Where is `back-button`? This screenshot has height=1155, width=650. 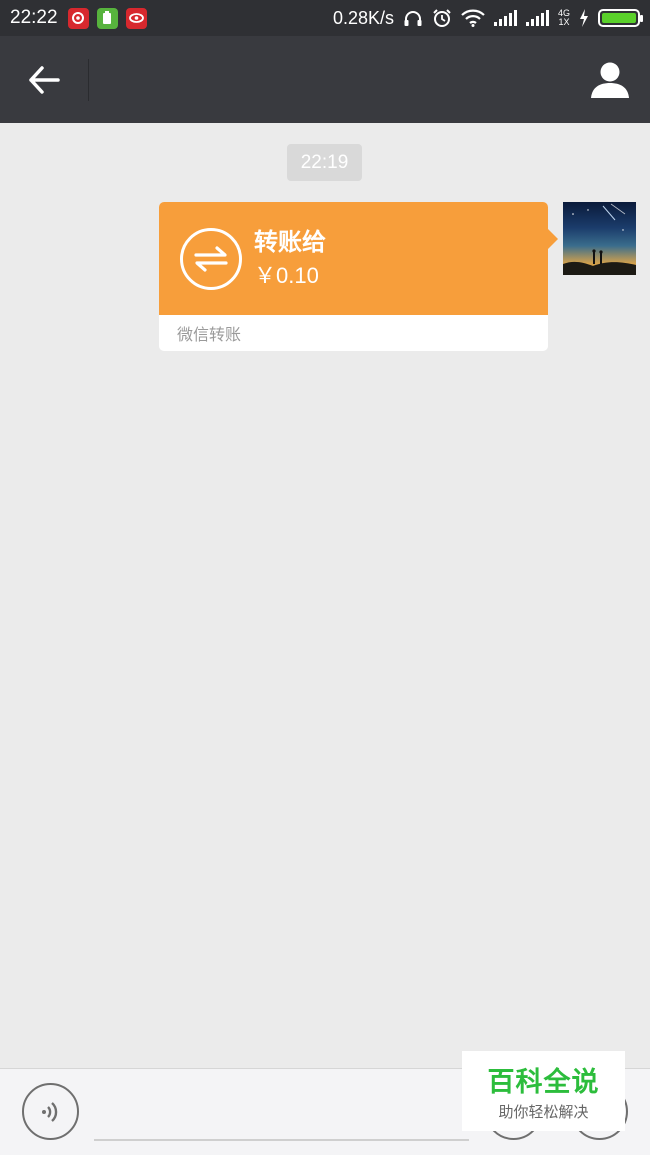
back-button is located at coordinates (44, 79).